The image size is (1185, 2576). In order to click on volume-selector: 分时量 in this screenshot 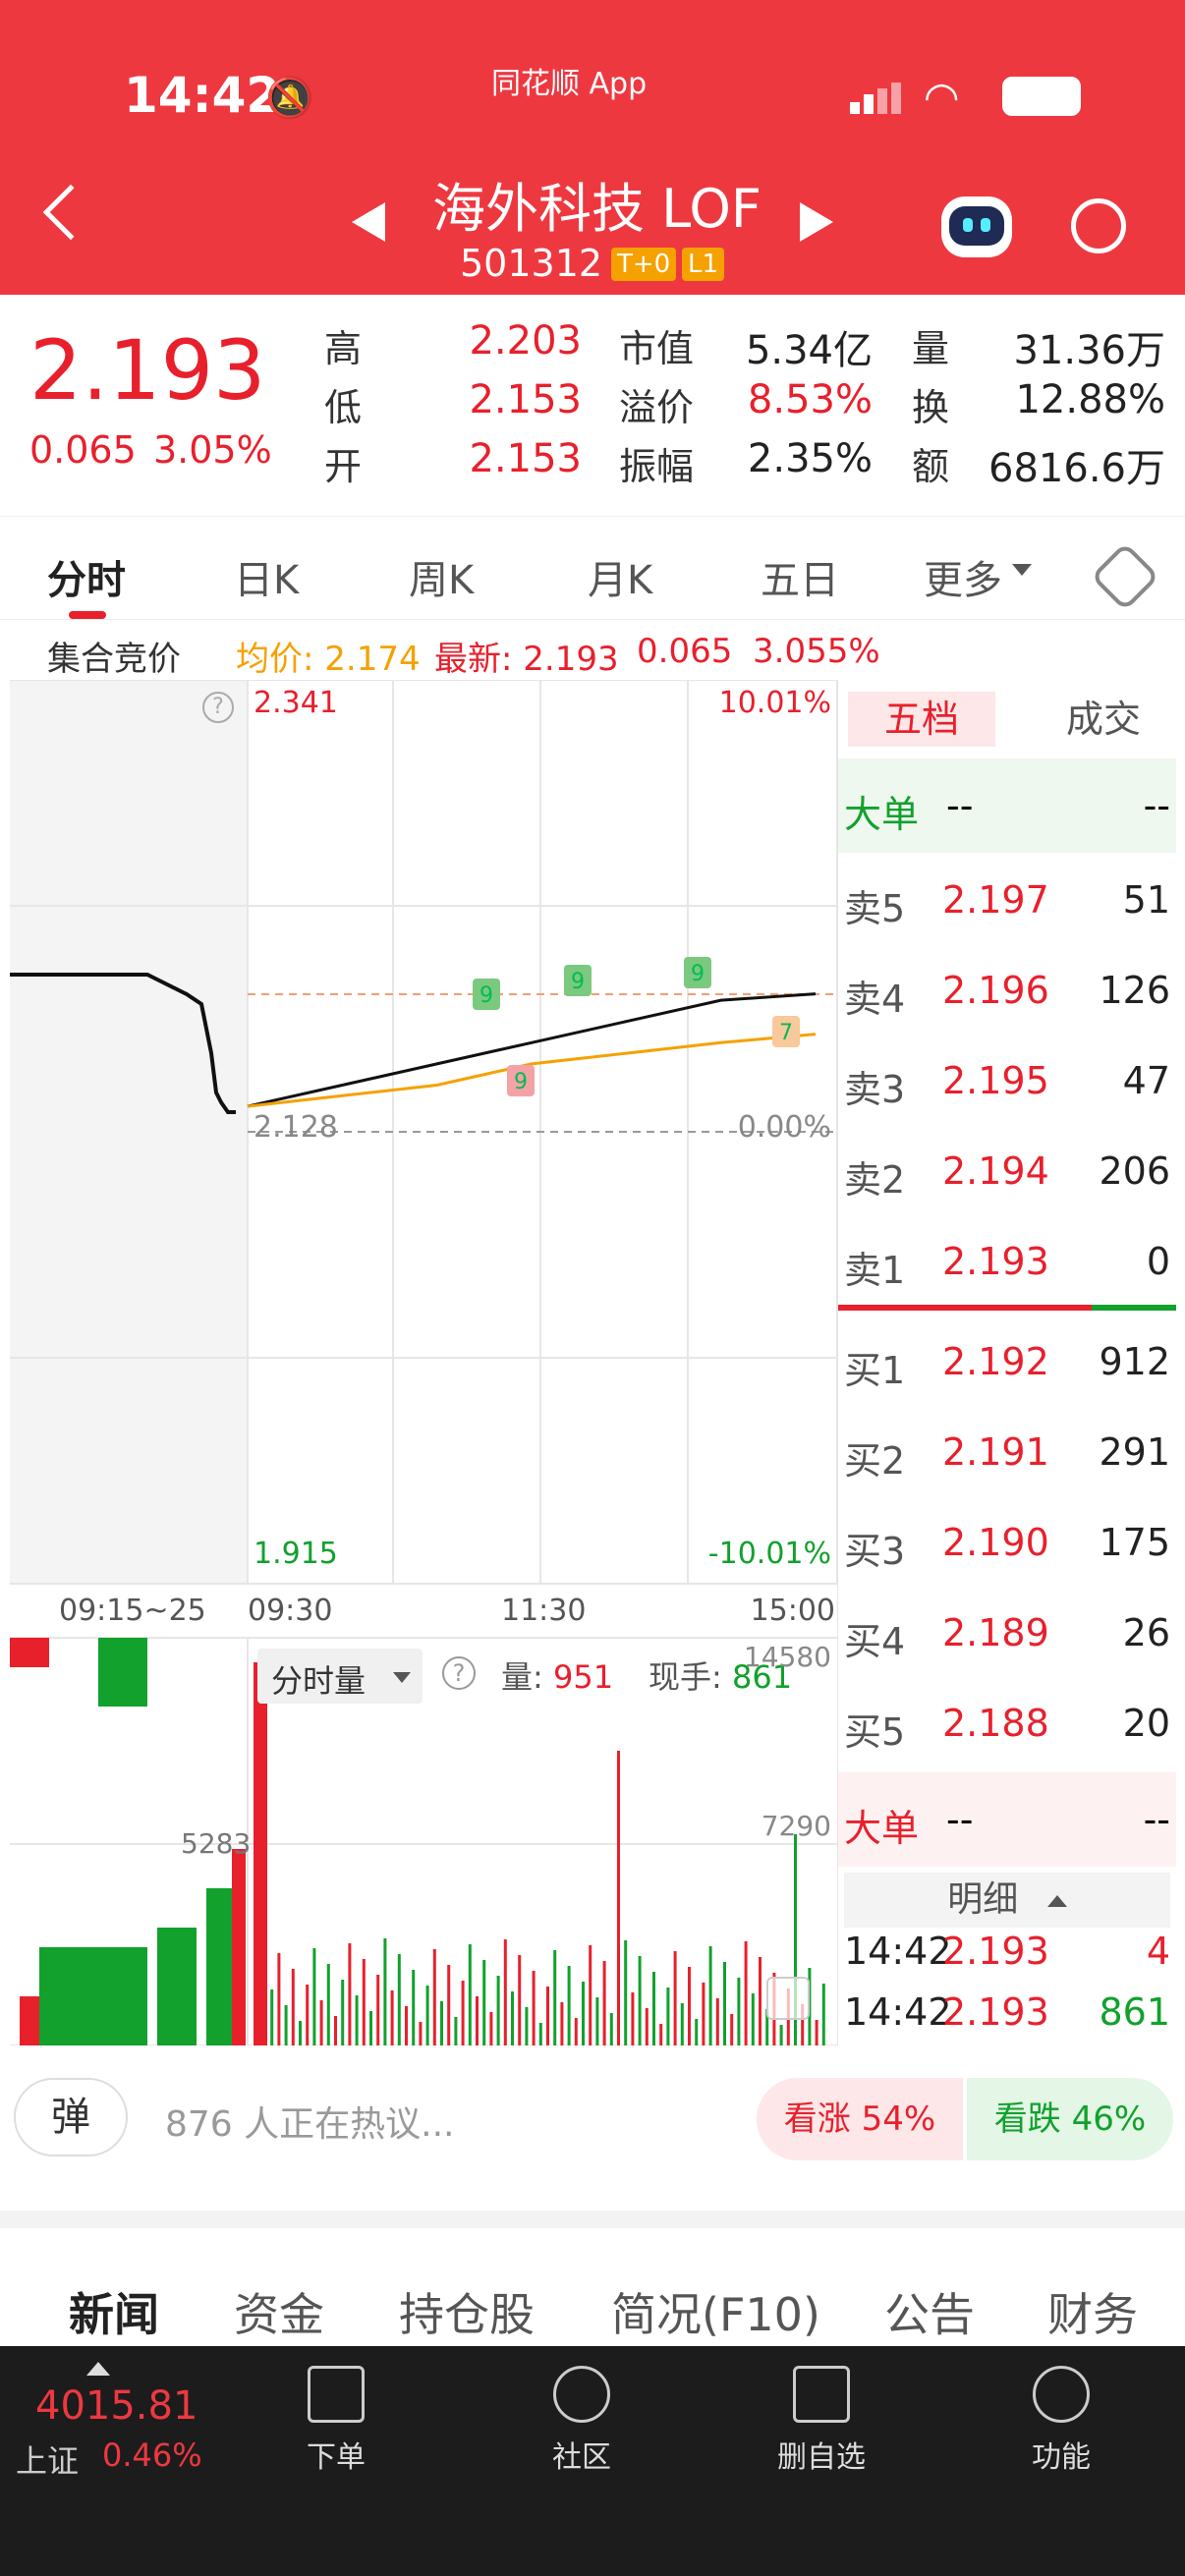, I will do `click(340, 1676)`.